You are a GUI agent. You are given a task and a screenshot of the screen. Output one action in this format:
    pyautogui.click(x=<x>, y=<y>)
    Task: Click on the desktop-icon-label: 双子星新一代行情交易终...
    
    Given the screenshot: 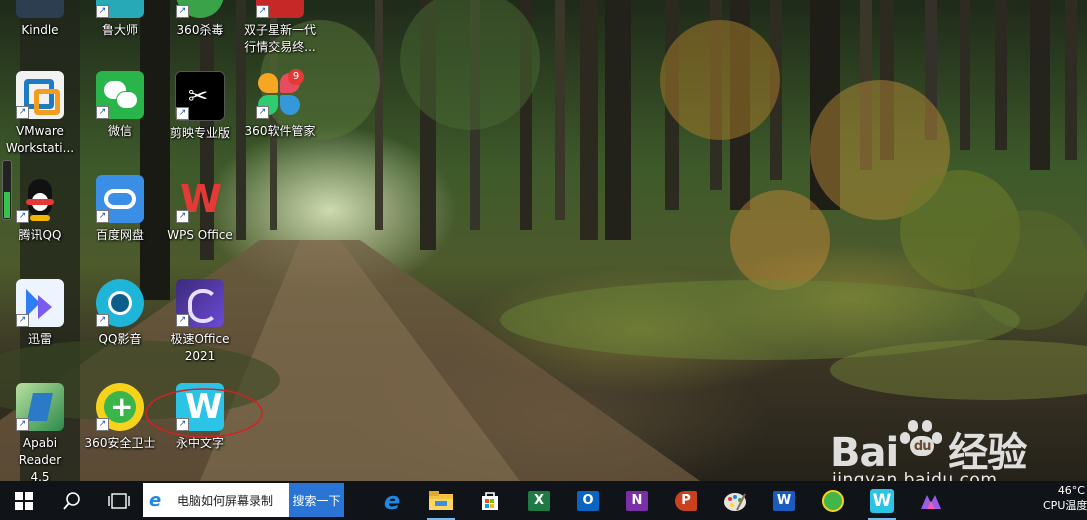 What is the action you would take?
    pyautogui.click(x=279, y=38)
    